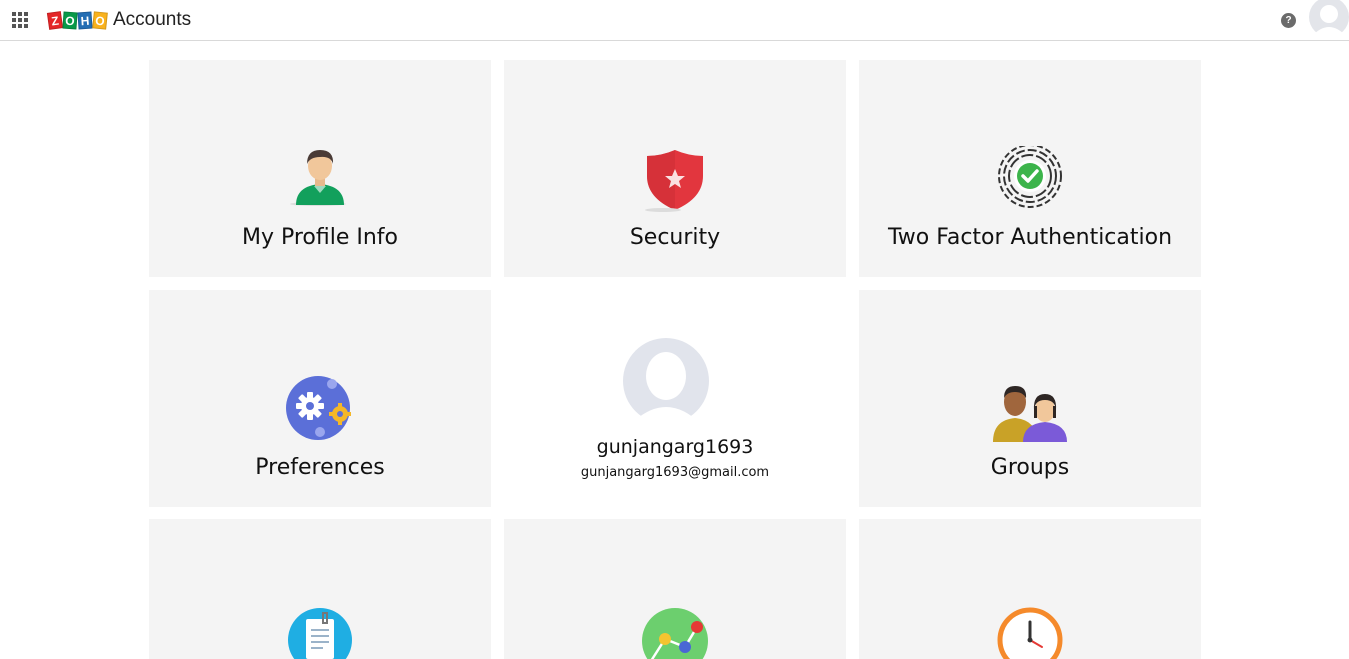 Image resolution: width=1349 pixels, height=659 pixels. I want to click on group-users-icon, so click(1030, 411).